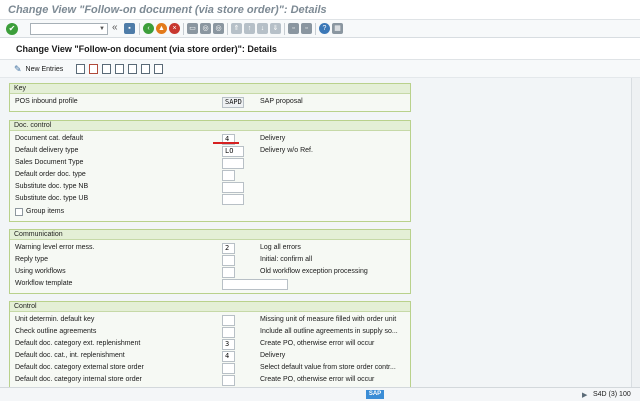  Describe the element at coordinates (281, 101) in the screenshot. I see `pos-inbound-profile-desc: SAP proposal` at that location.